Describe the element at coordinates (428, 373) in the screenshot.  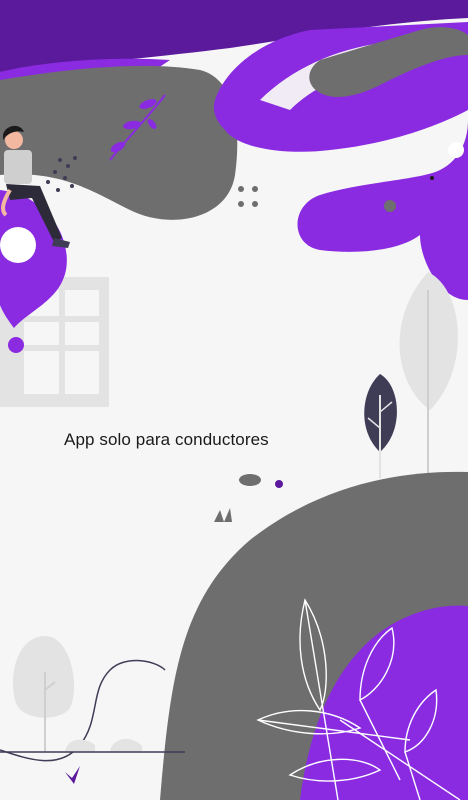
I see `pale-leaf-icon` at that location.